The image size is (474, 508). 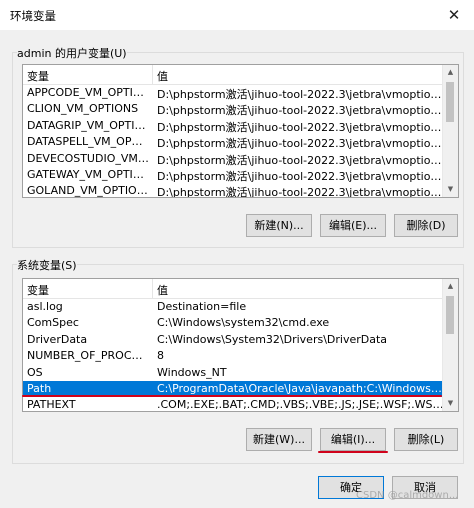 I want to click on user-list-scrollbar: ▲ ▼, so click(x=450, y=131).